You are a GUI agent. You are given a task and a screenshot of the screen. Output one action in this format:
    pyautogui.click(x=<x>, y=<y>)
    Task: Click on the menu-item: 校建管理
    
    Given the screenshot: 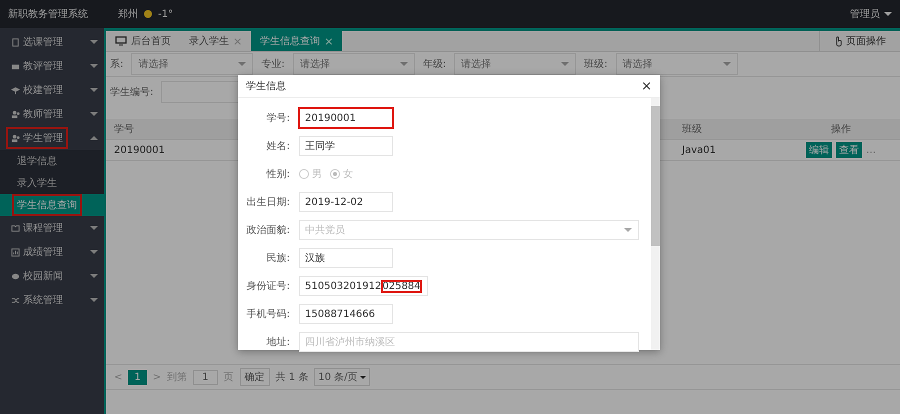 What is the action you would take?
    pyautogui.click(x=37, y=90)
    